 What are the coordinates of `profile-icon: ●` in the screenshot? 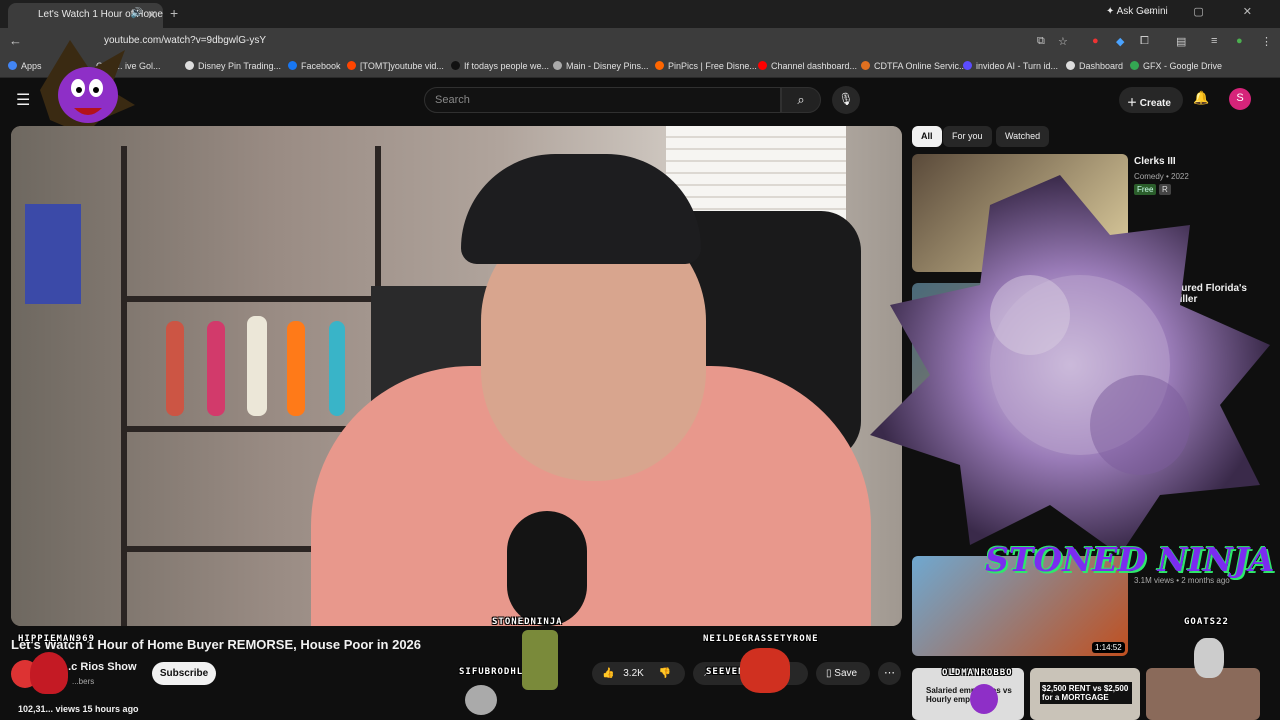 It's located at (1239, 41).